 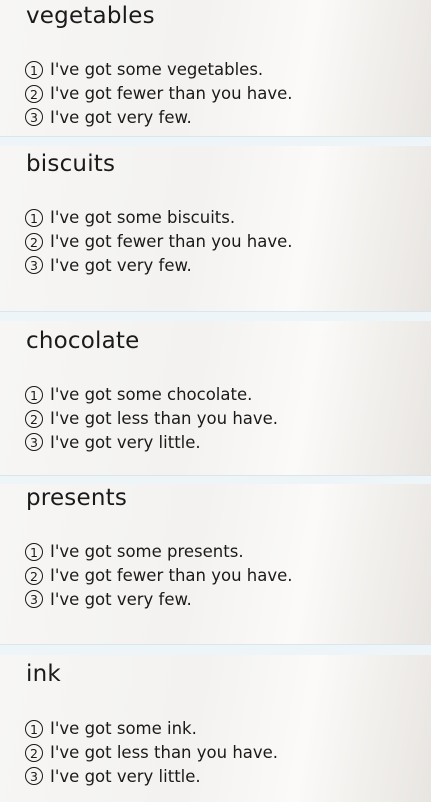 I want to click on option-text: I've got some chocolate., so click(x=151, y=394).